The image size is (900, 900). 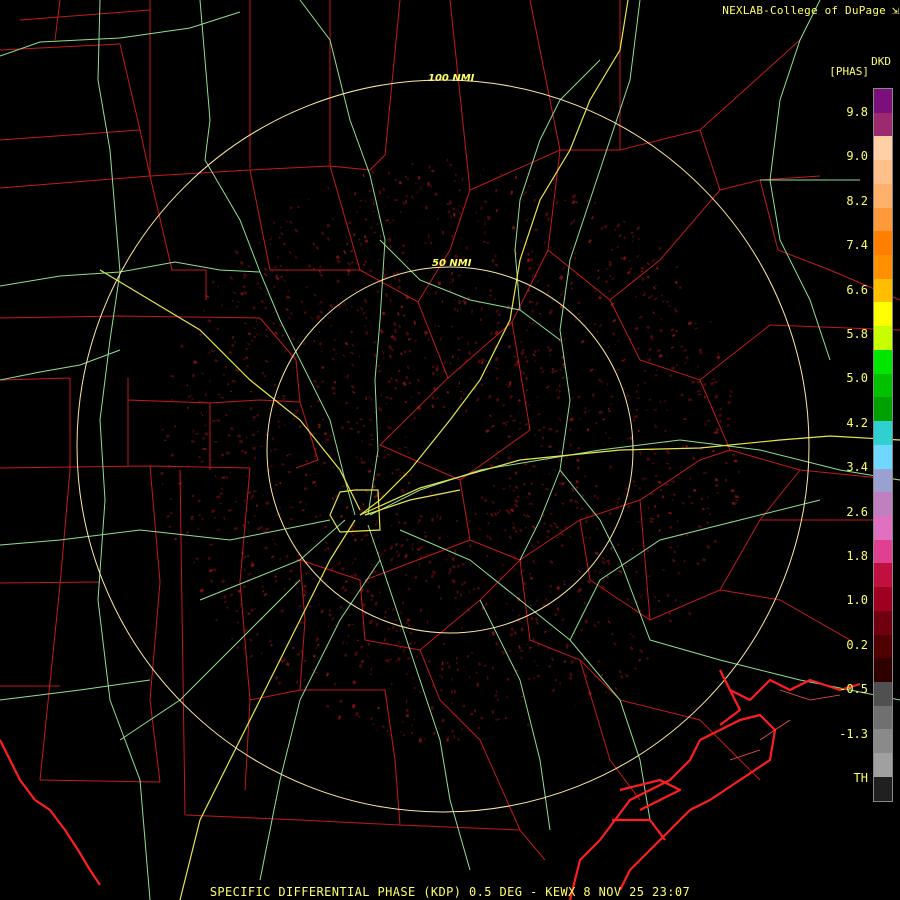 I want to click on scale-tick: 6.6, so click(x=857, y=290).